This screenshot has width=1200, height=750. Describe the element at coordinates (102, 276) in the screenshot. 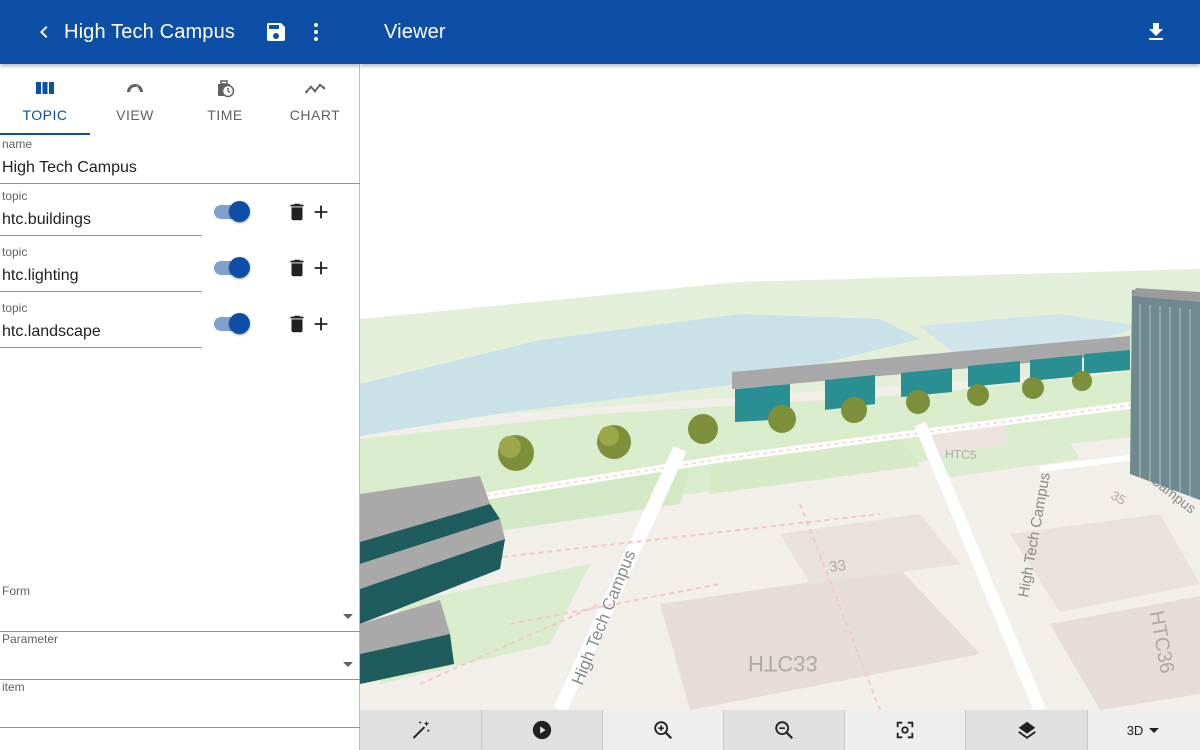

I see `topic-input-lighting: htc.lighting` at that location.